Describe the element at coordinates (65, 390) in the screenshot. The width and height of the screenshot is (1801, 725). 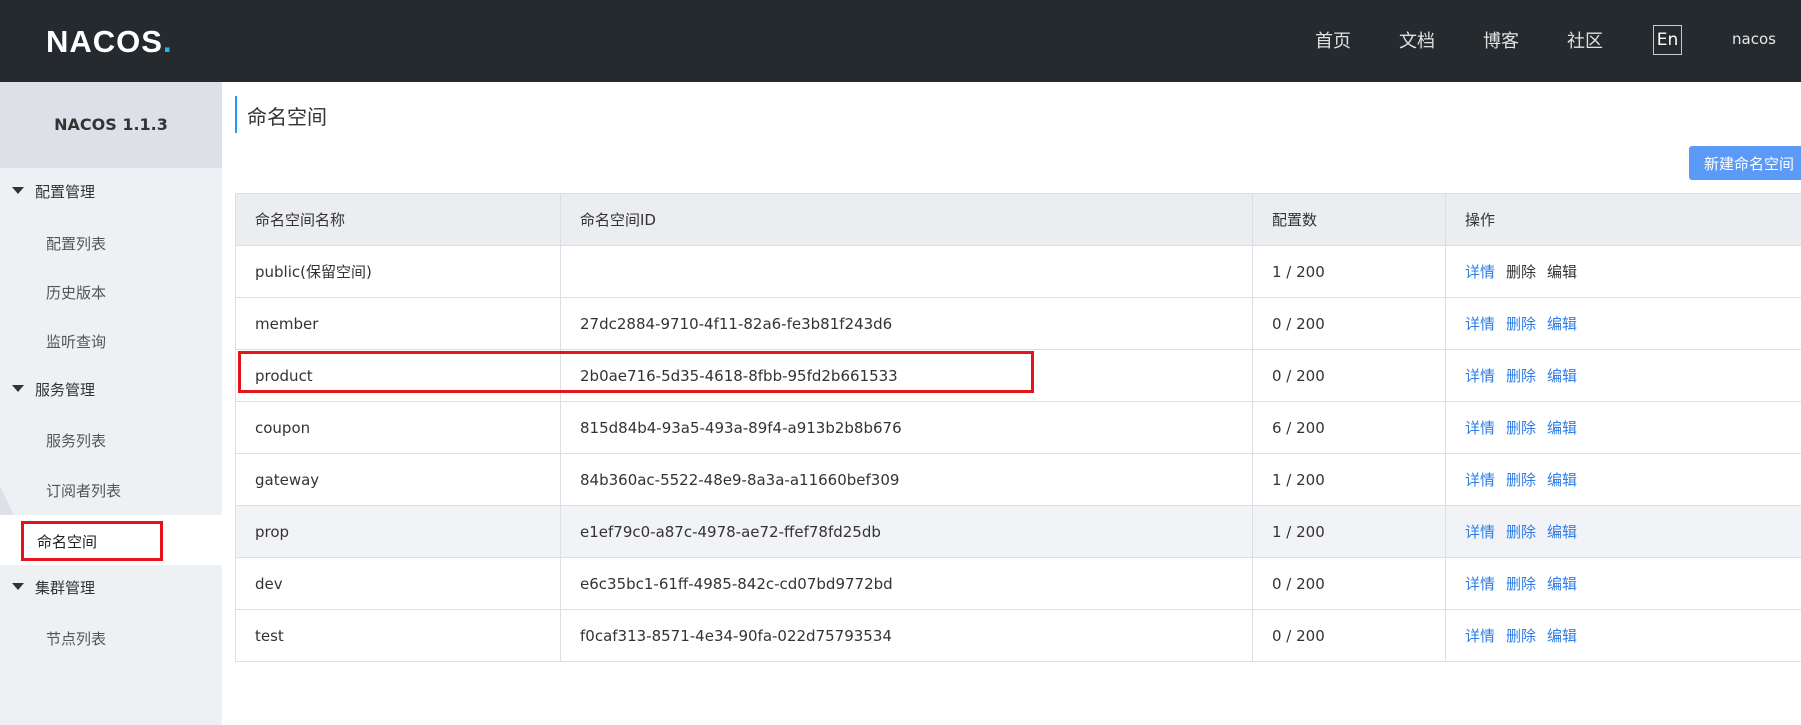
I see `sidebar-group-label: 服务管理` at that location.